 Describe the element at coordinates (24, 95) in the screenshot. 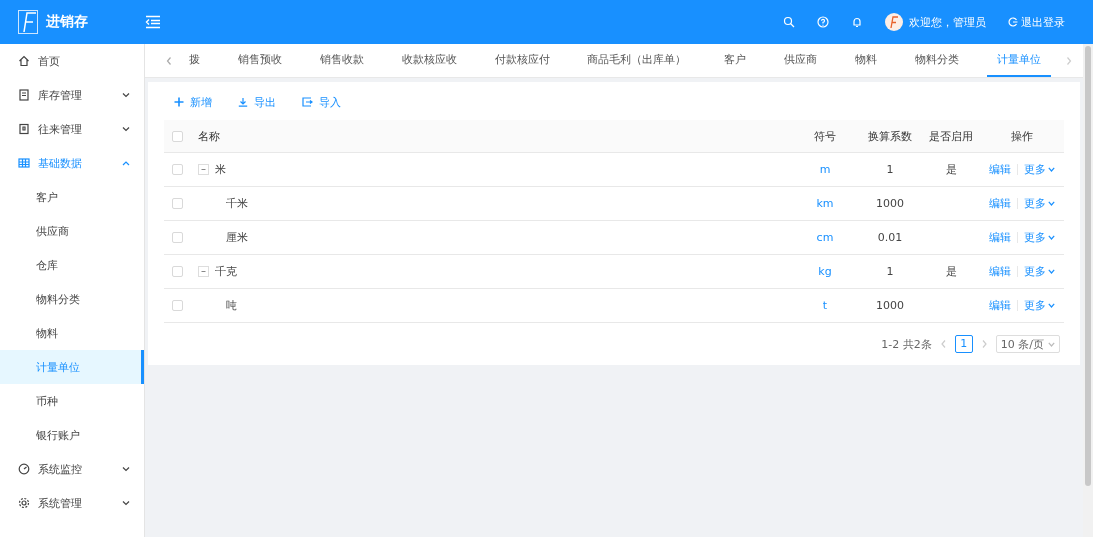

I see `document-icon` at that location.